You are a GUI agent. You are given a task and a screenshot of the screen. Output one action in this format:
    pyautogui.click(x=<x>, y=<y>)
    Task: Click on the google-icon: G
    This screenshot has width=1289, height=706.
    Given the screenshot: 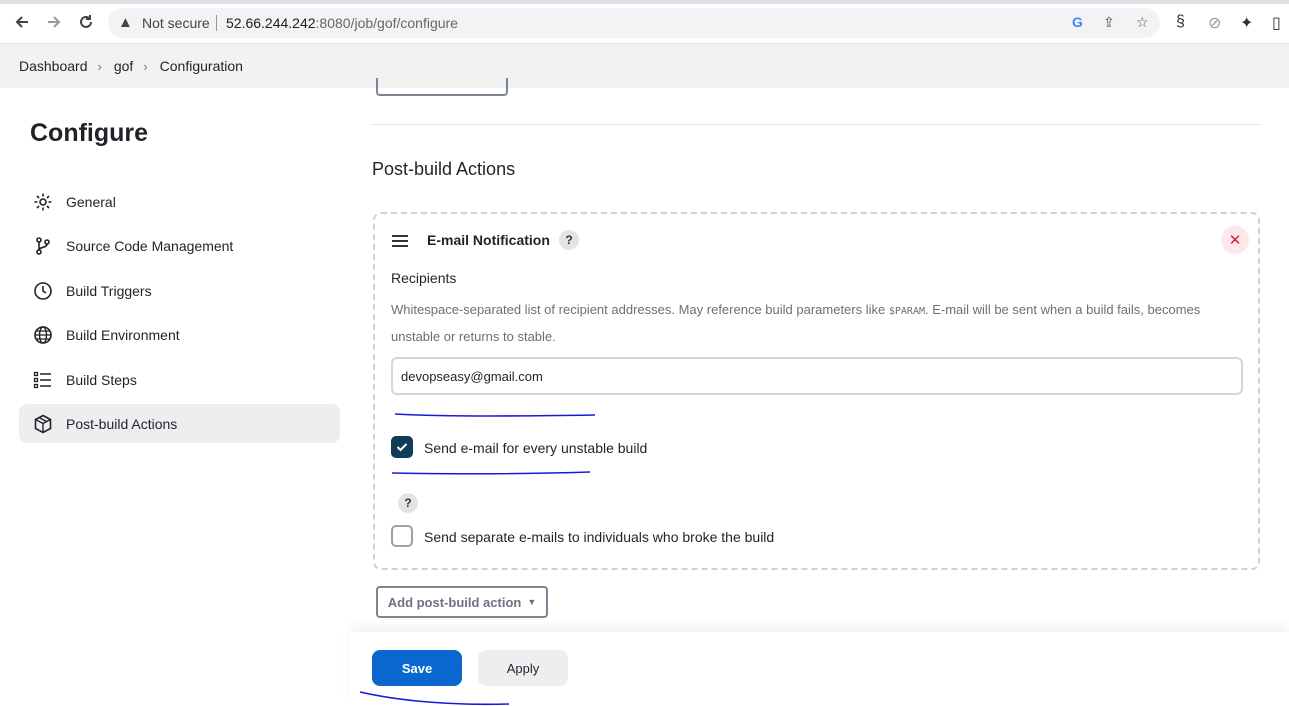 What is the action you would take?
    pyautogui.click(x=1077, y=22)
    